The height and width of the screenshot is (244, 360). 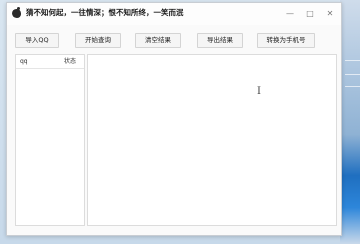 I want to click on toolbar: 导入QQ 开始查询 清空结果 导出结果 转换为手机号, so click(x=174, y=40).